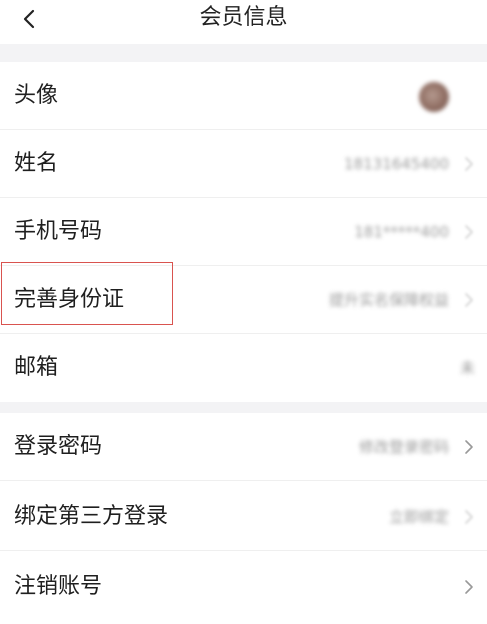 The width and height of the screenshot is (487, 624). Describe the element at coordinates (91, 516) in the screenshot. I see `row-label-third-party-login: 绑定第三方登录` at that location.